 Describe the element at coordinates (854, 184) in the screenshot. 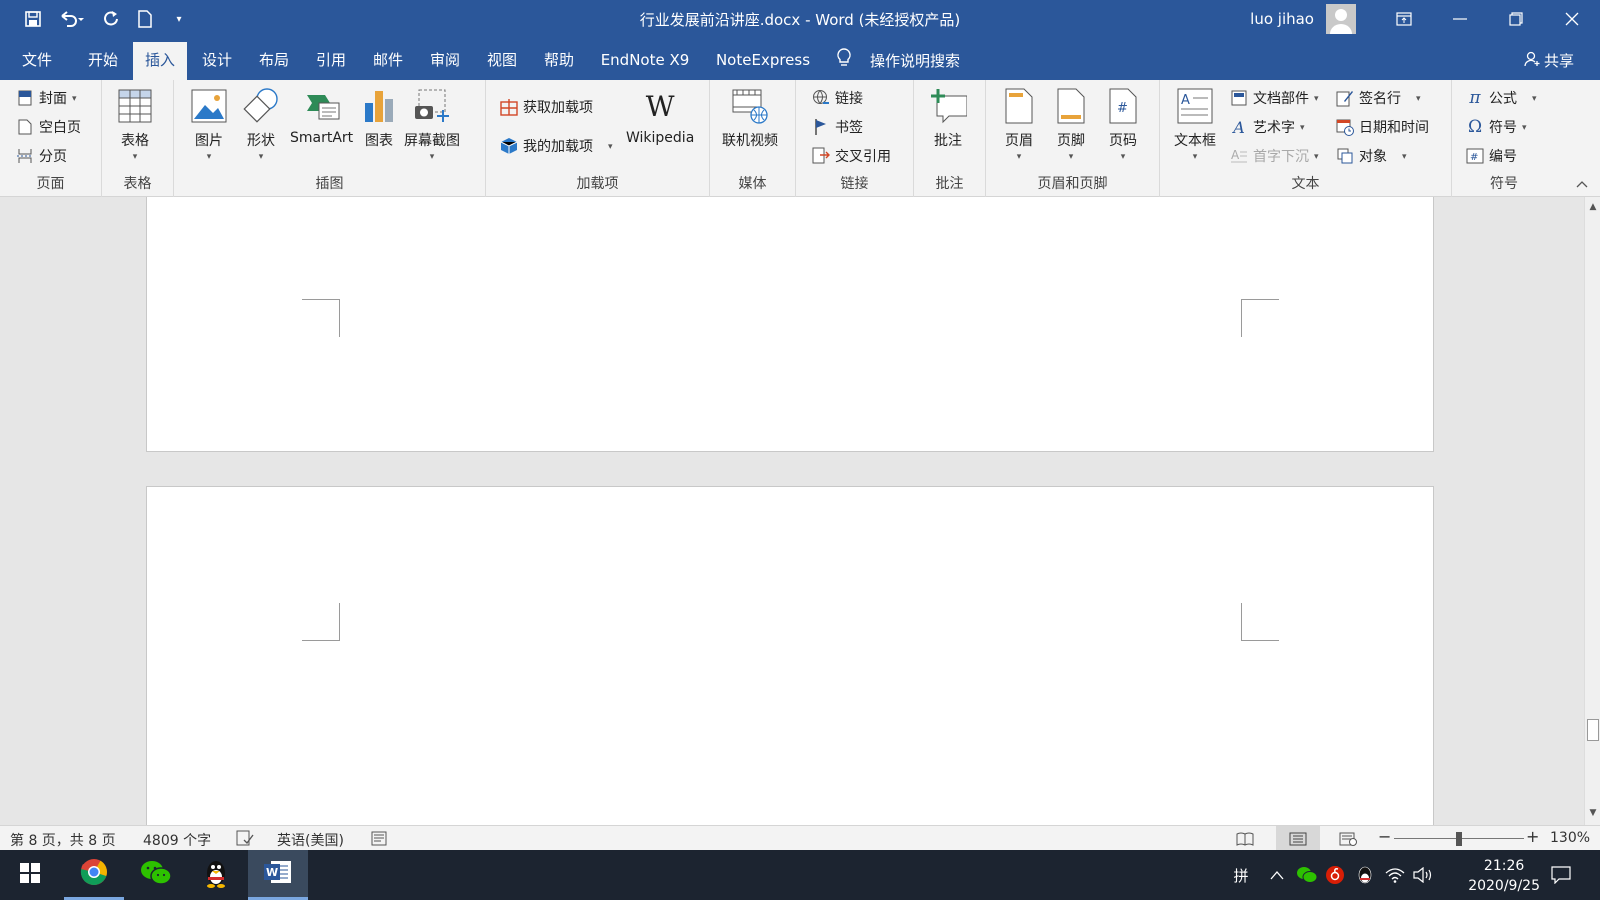

I see `group-label-links: 链接` at that location.